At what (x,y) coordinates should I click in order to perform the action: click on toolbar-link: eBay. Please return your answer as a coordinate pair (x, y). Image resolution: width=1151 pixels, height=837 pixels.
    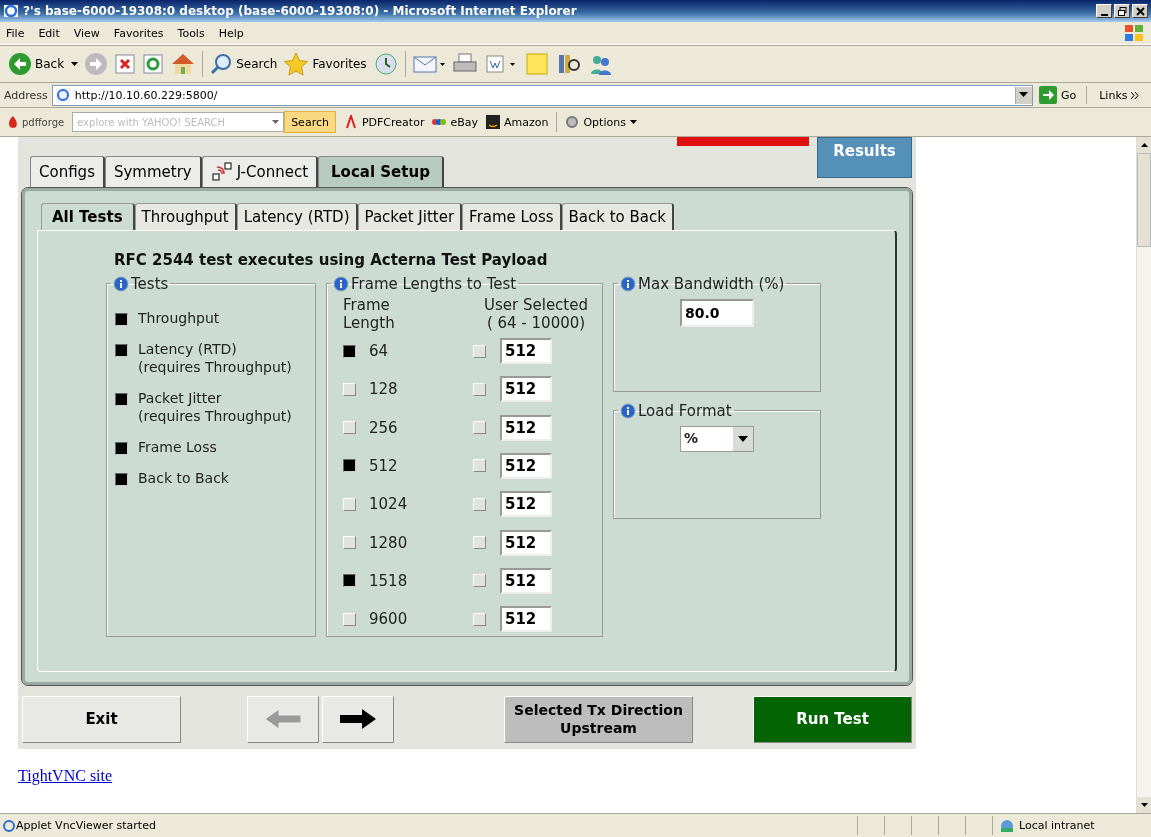
    Looking at the image, I should click on (455, 122).